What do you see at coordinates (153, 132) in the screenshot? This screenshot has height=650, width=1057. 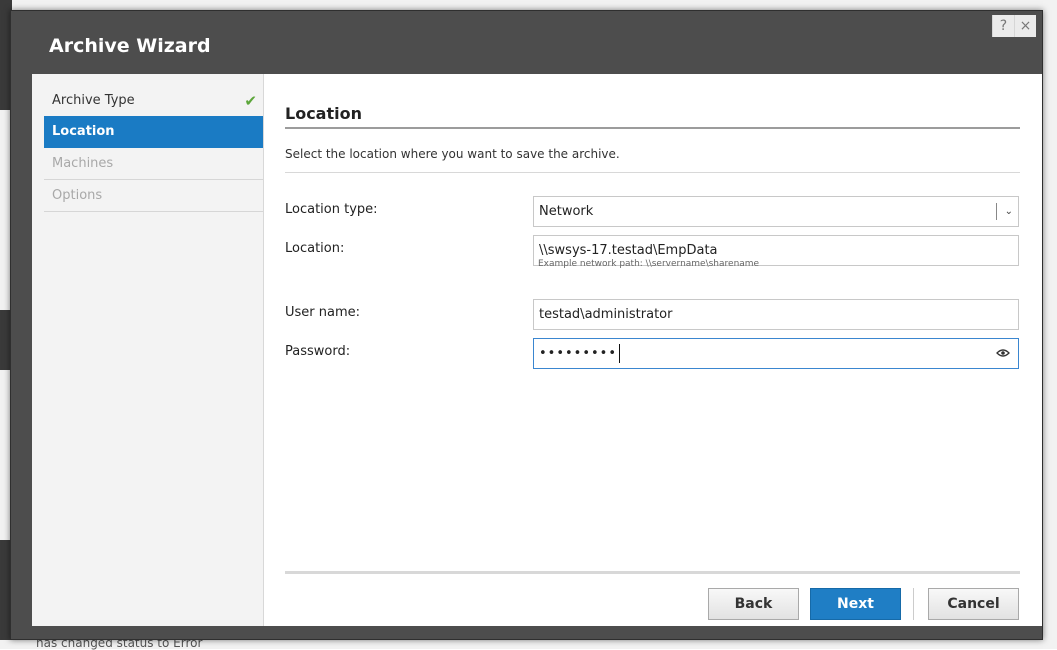 I see `step-location: Location` at bounding box center [153, 132].